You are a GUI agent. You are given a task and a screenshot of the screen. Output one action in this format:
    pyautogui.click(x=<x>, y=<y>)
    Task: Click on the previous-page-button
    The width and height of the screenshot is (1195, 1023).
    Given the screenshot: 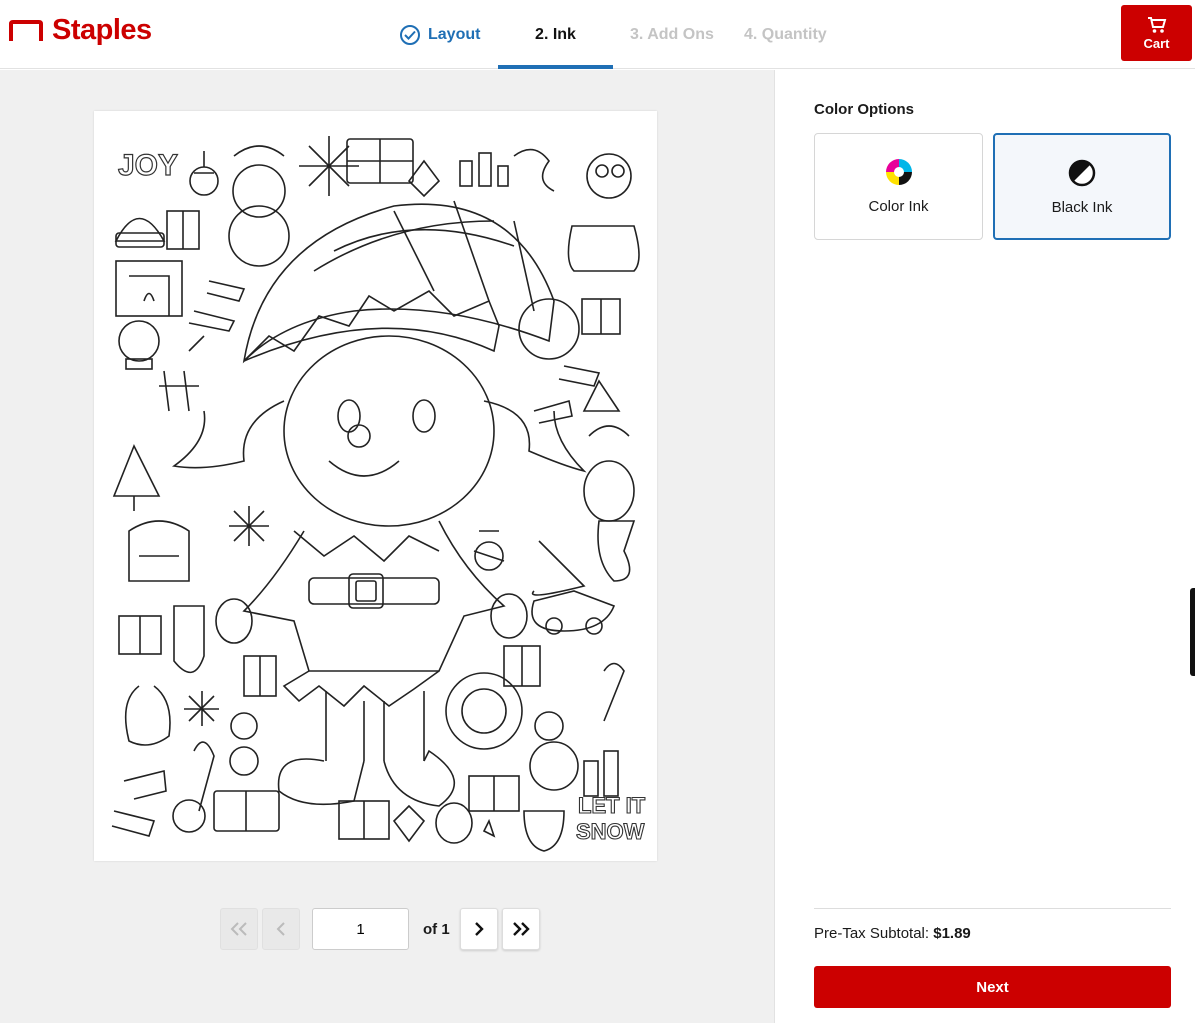 What is the action you would take?
    pyautogui.click(x=281, y=929)
    